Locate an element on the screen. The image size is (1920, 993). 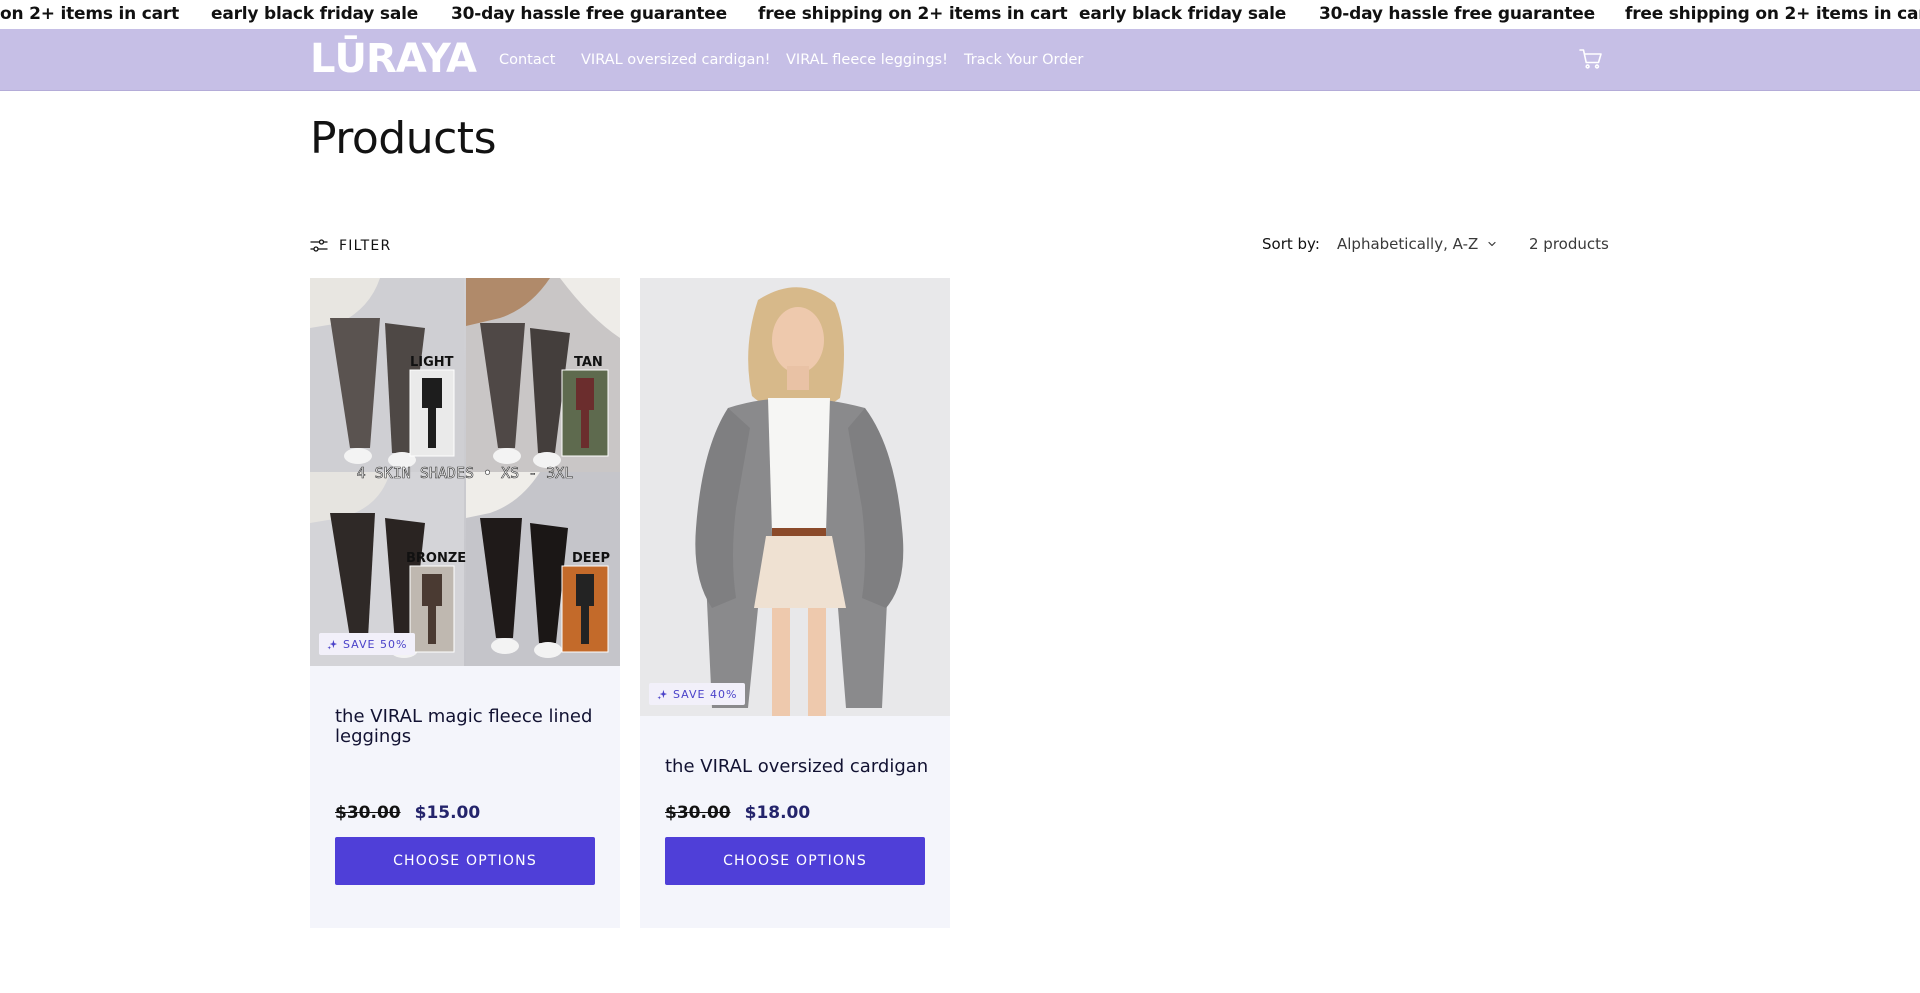
shade-label-tan: TAN is located at coordinates (588, 362).